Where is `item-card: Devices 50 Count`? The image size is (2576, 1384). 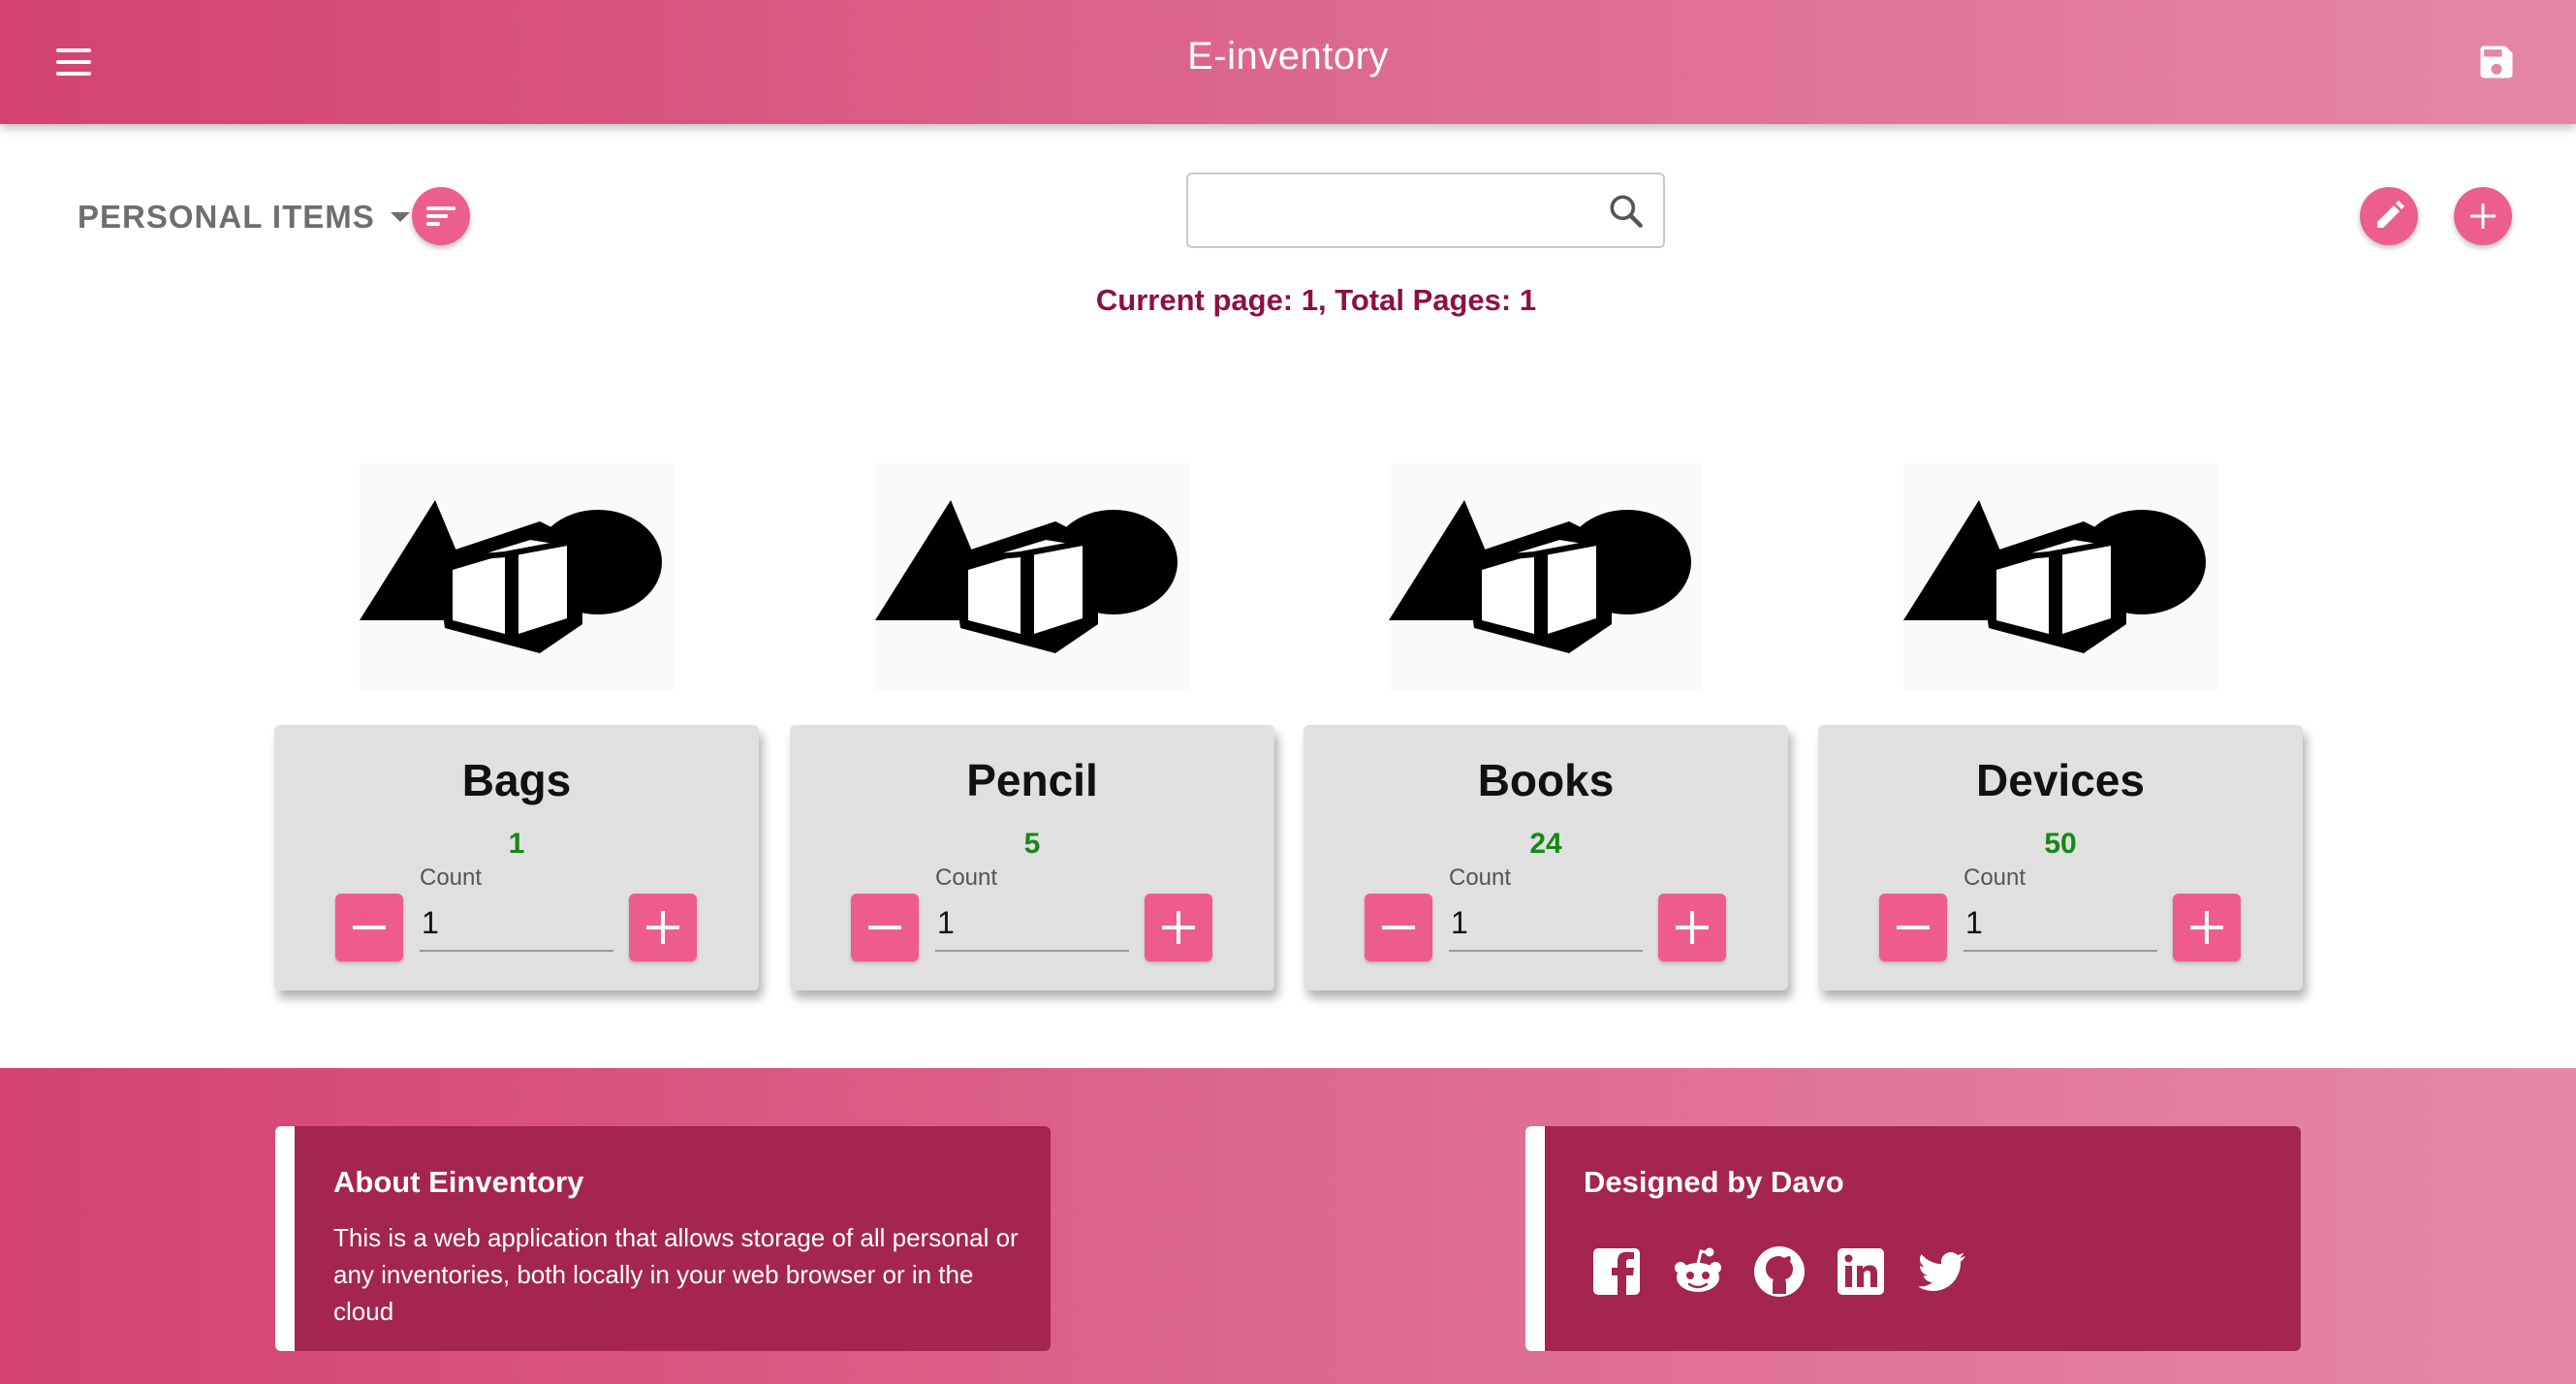
item-card: Devices 50 Count is located at coordinates (2060, 727).